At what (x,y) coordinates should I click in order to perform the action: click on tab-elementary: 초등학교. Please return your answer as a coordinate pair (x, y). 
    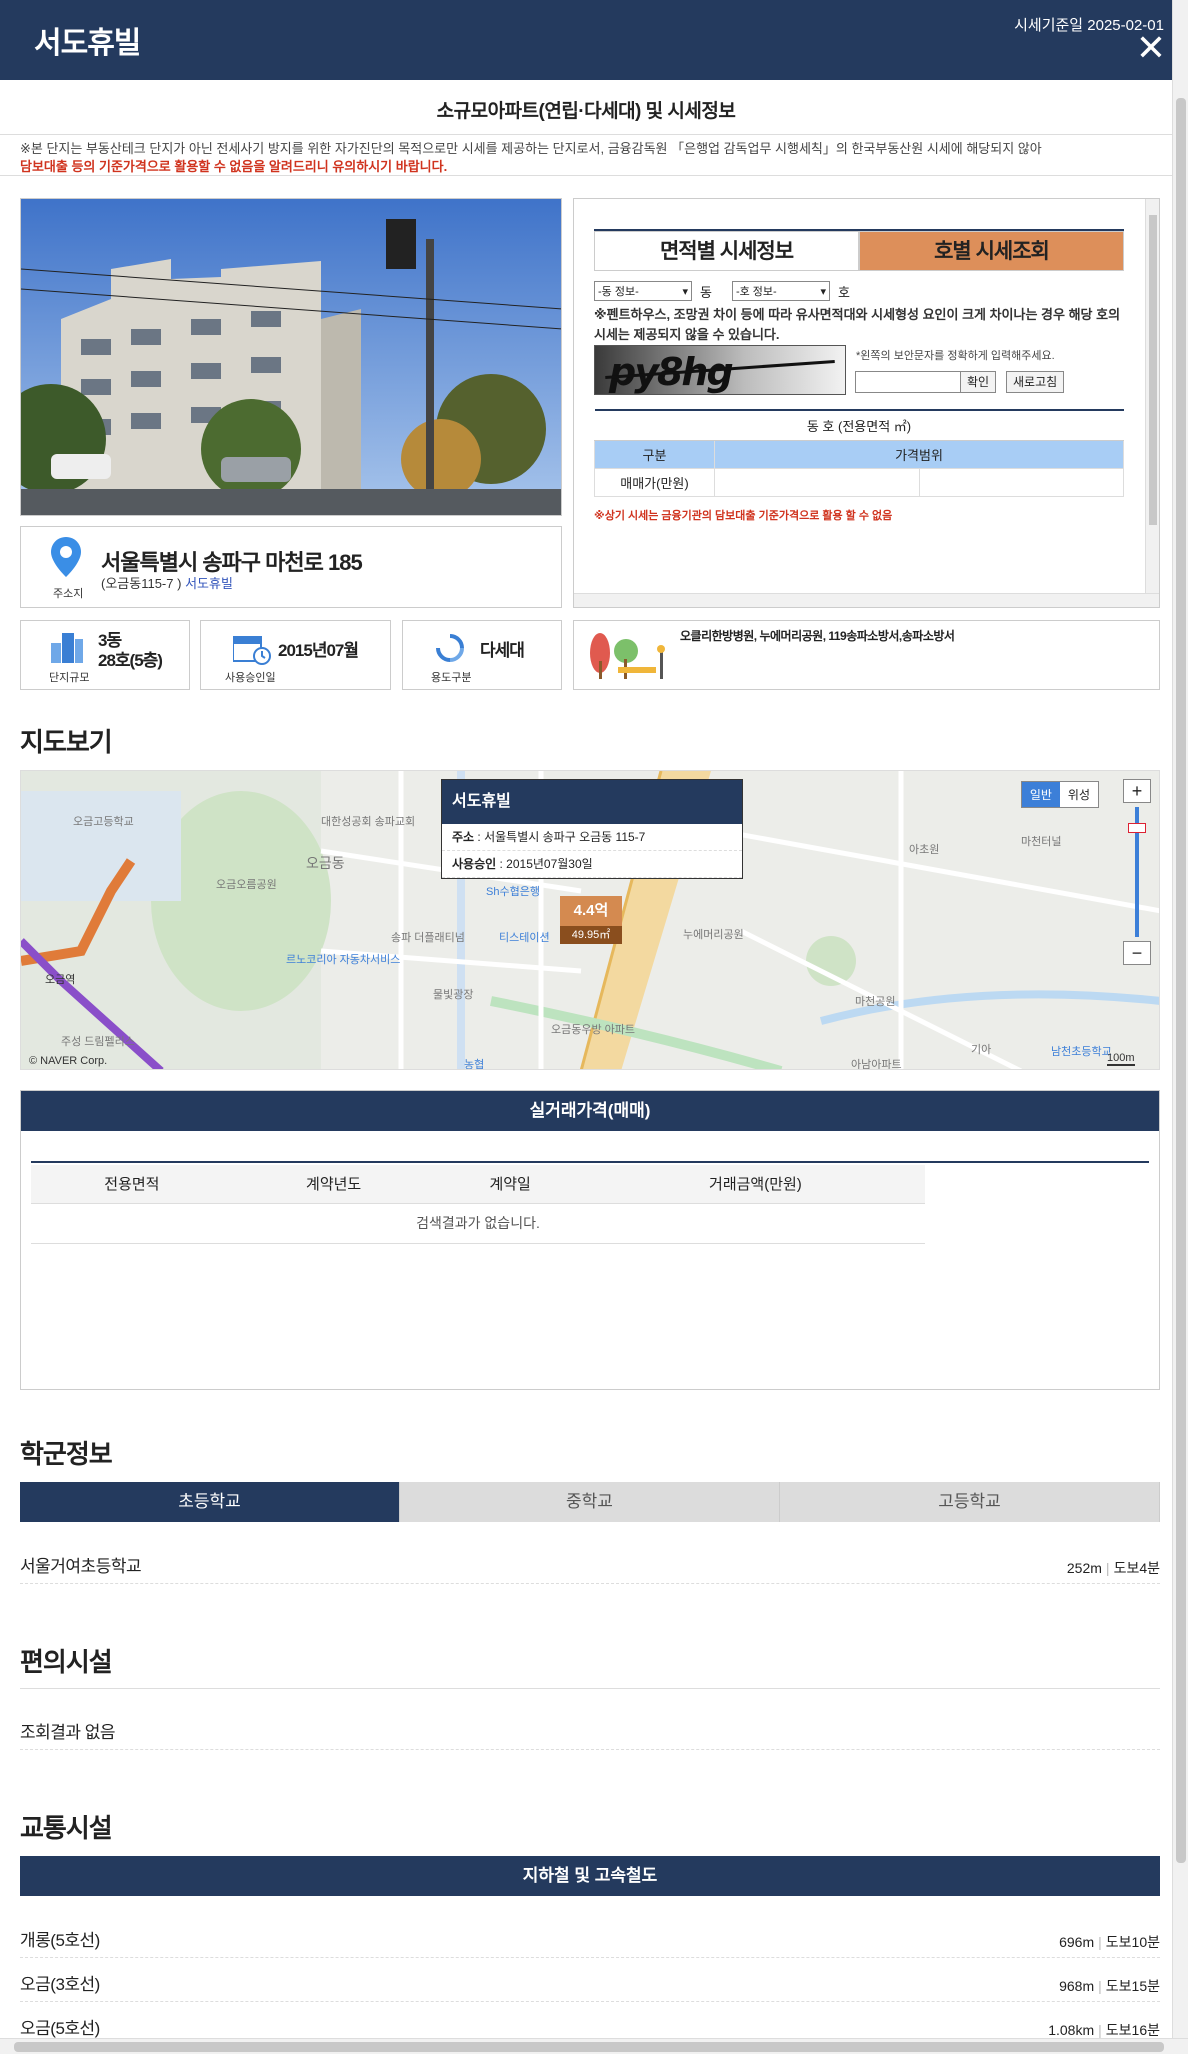
    Looking at the image, I should click on (210, 1502).